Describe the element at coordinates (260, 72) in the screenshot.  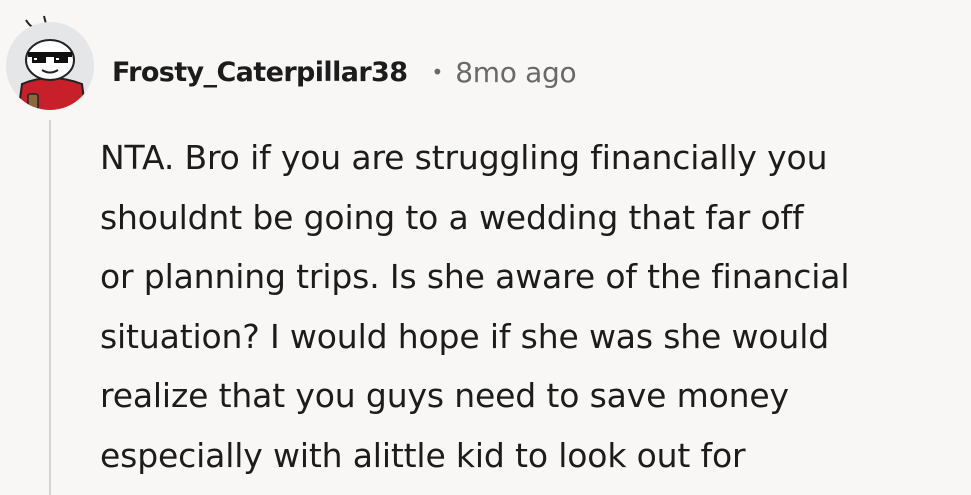
I see `username-link: Frosty_Caterpillar38` at that location.